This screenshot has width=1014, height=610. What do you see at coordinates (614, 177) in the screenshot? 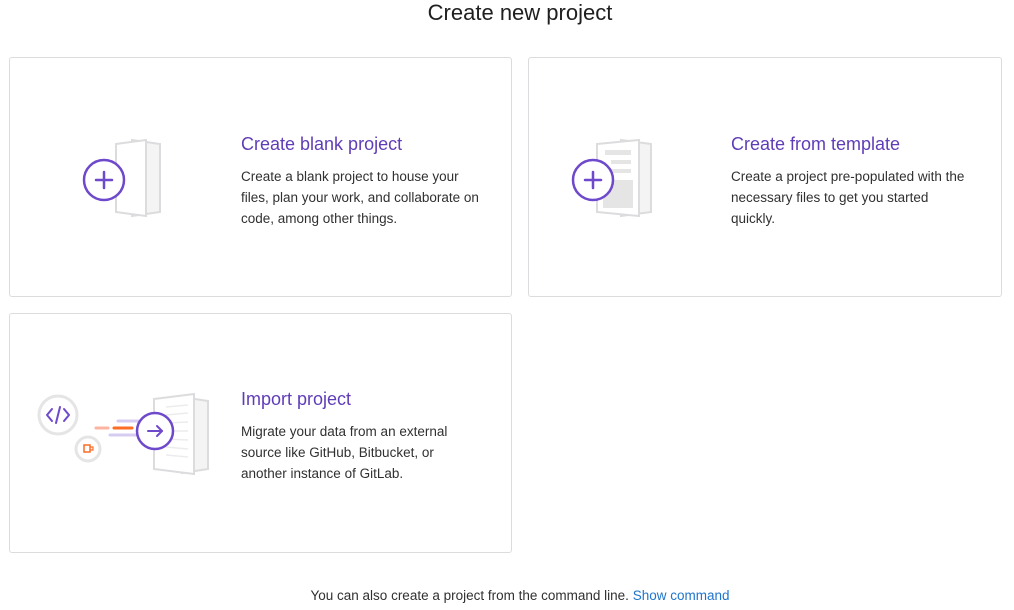
I see `template-project-illustration-icon` at bounding box center [614, 177].